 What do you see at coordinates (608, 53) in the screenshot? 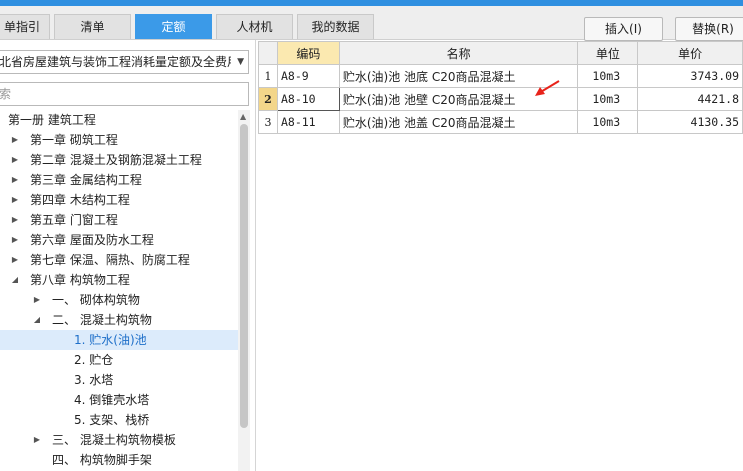
I see `unit-column-header: 单位` at bounding box center [608, 53].